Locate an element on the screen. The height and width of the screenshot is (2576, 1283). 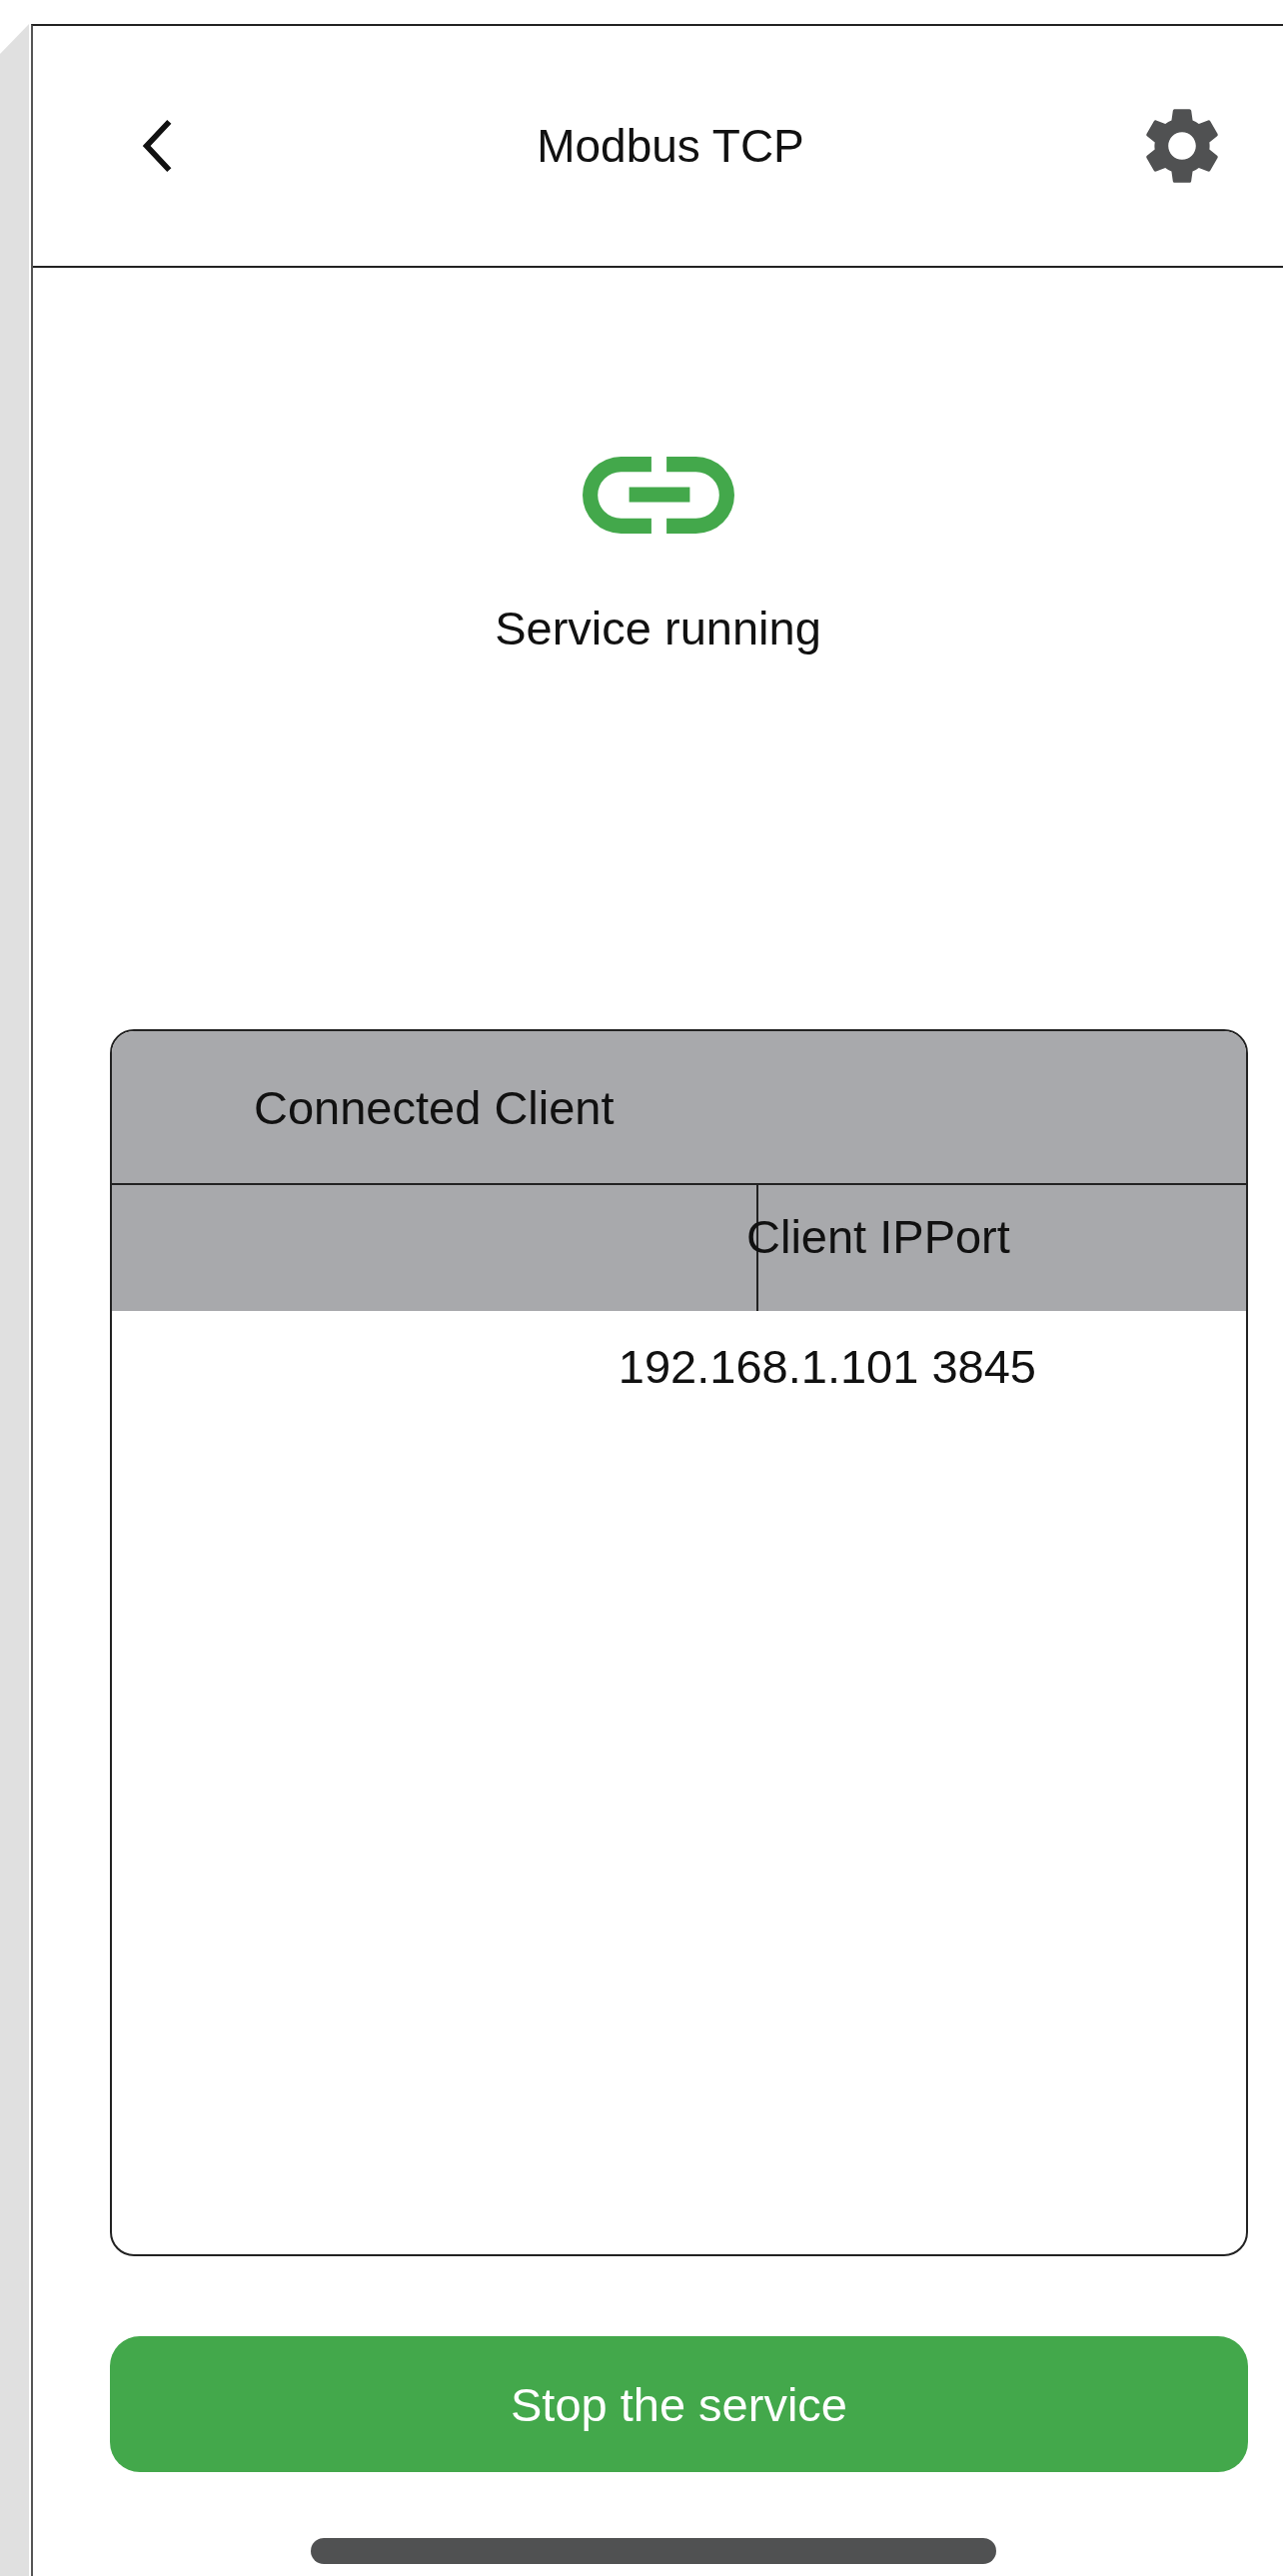
stop-service-button: Stop the service is located at coordinates (679, 2404).